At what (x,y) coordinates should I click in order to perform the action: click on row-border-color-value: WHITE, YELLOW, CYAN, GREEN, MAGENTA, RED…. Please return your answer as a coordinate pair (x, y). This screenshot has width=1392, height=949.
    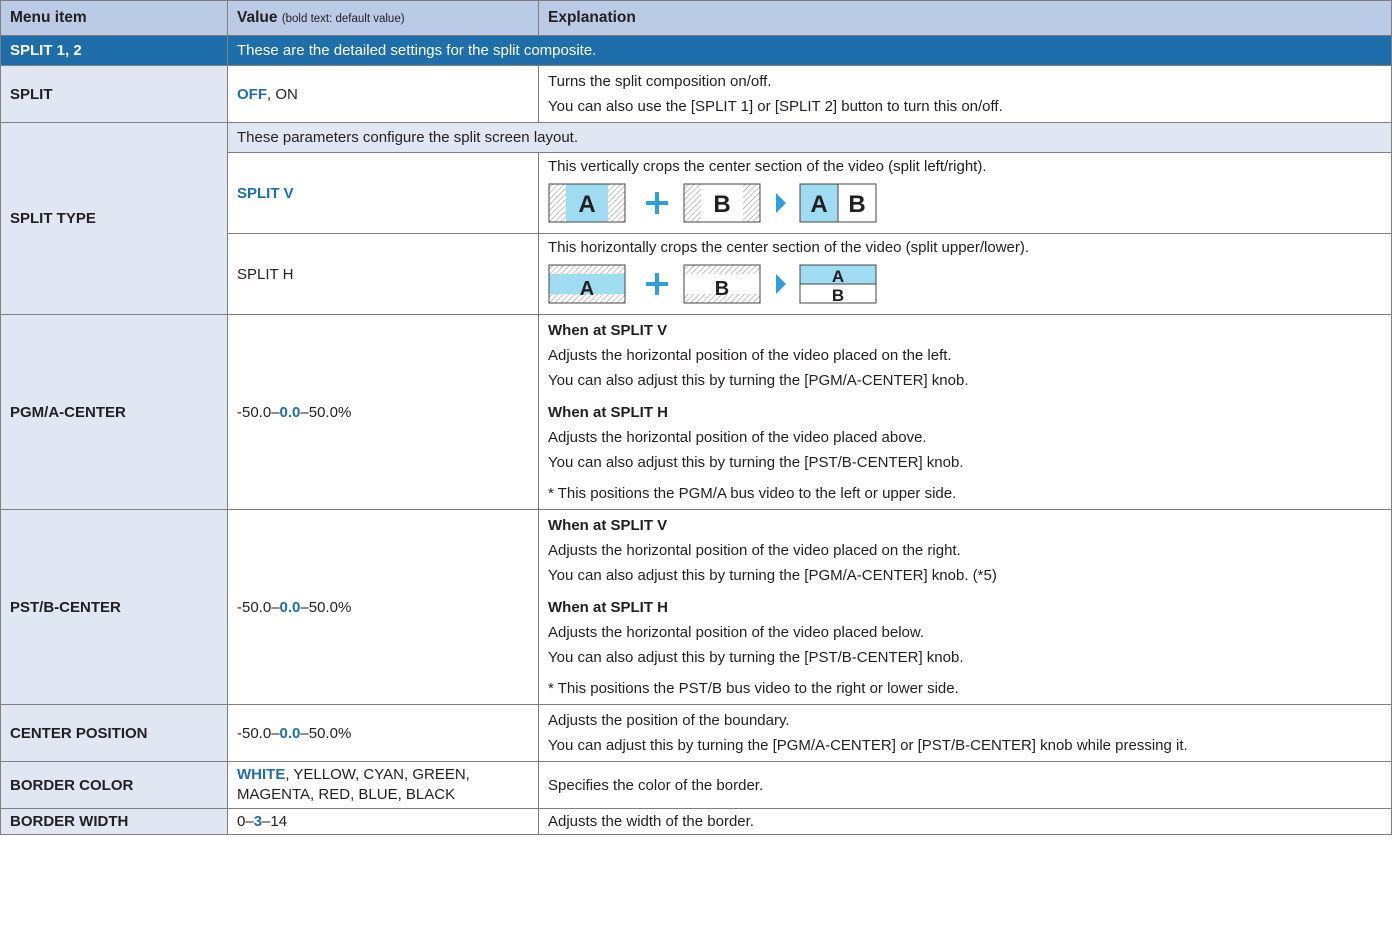
    Looking at the image, I should click on (383, 785).